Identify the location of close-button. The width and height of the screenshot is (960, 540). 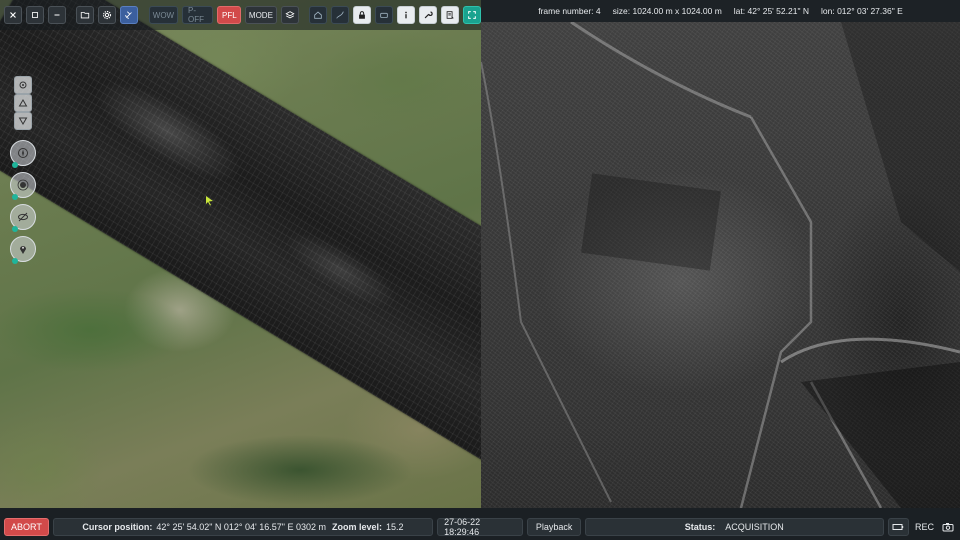
(13, 15).